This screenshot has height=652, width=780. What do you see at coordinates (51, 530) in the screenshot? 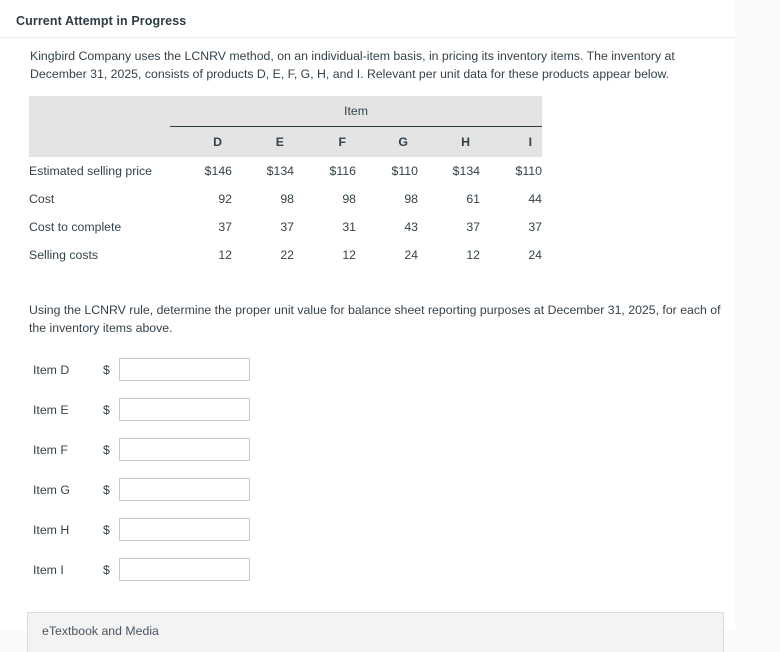
I see `answer-label-item-h: Item H` at bounding box center [51, 530].